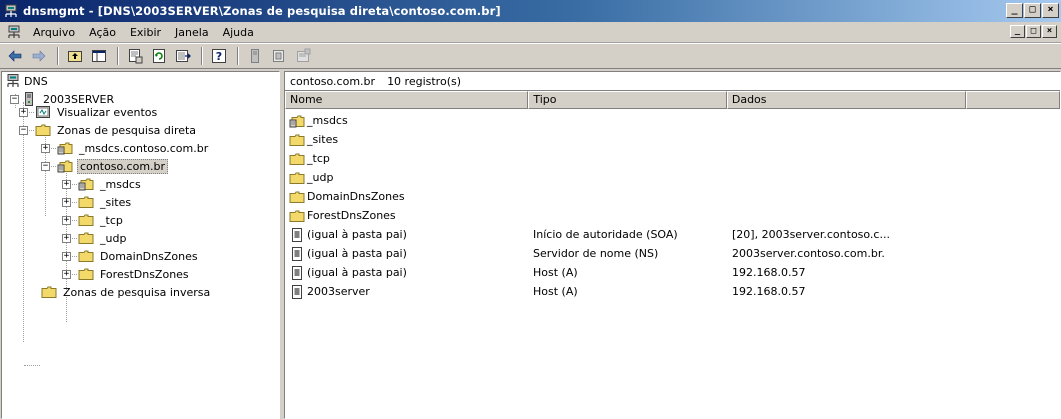 The image size is (1061, 419). I want to click on dns-console-icon, so click(14, 32).